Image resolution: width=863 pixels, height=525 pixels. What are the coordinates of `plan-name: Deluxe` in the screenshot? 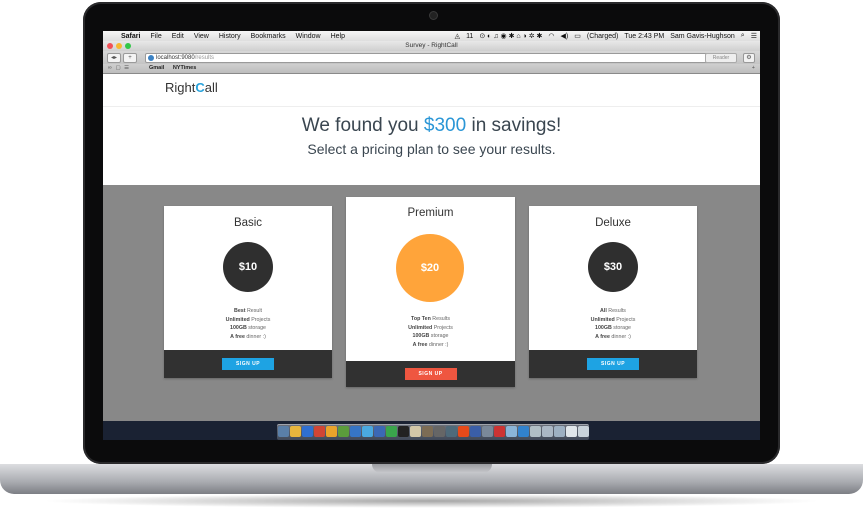 It's located at (613, 223).